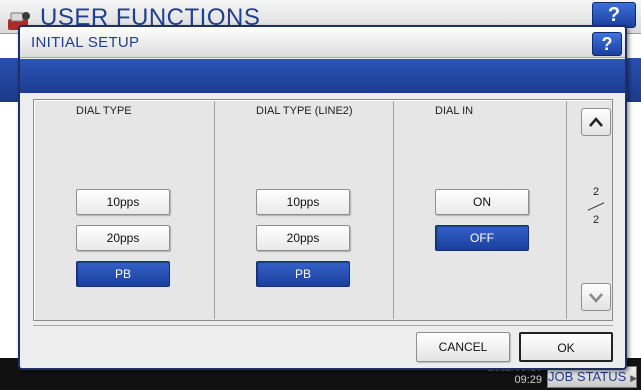  I want to click on dial-type-line2-label: DIAL TYPE (LINE2), so click(304, 111).